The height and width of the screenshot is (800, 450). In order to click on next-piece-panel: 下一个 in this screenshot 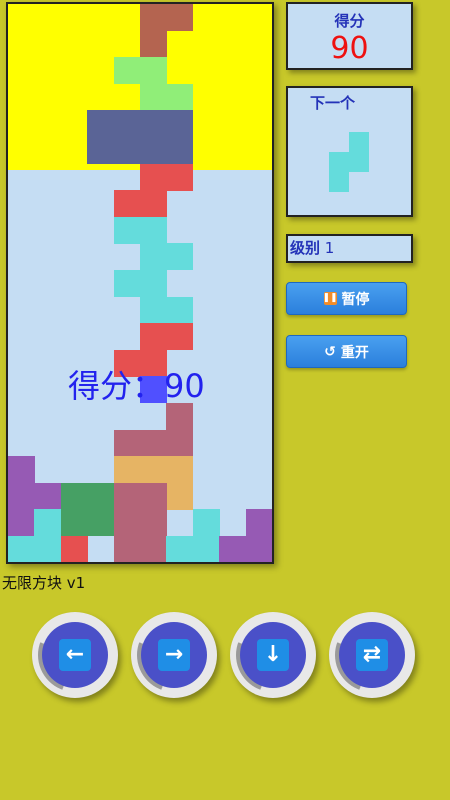, I will do `click(349, 151)`.